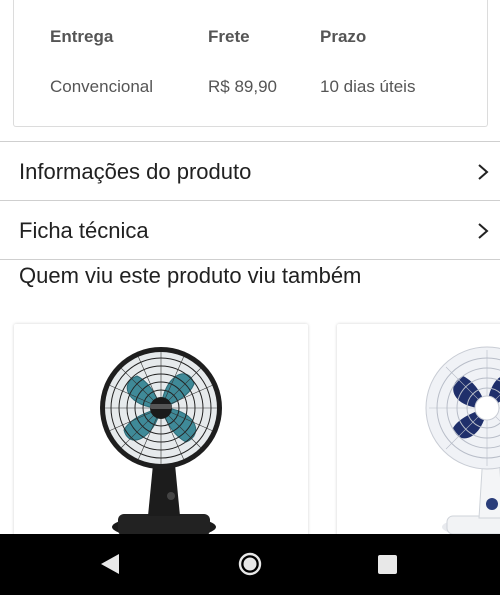 Image resolution: width=500 pixels, height=595 pixels. I want to click on header-freight: Frete, so click(229, 36).